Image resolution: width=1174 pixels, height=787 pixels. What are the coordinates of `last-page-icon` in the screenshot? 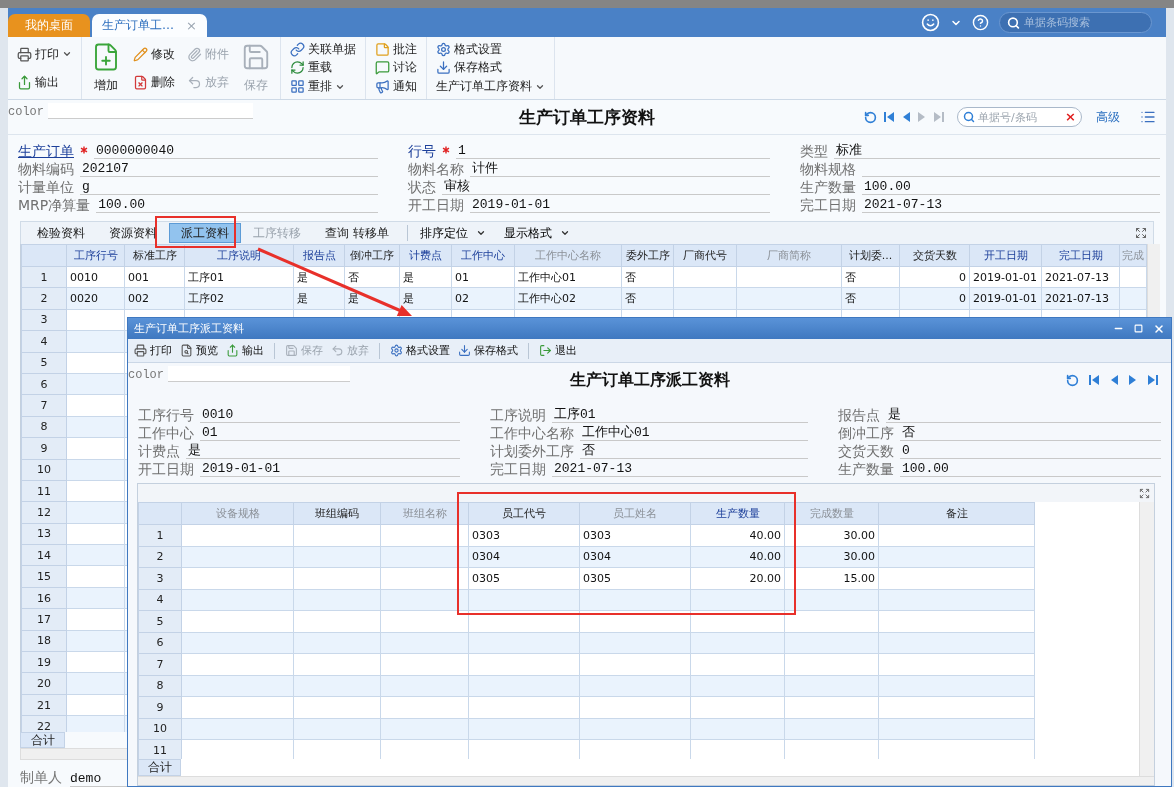 It's located at (1153, 380).